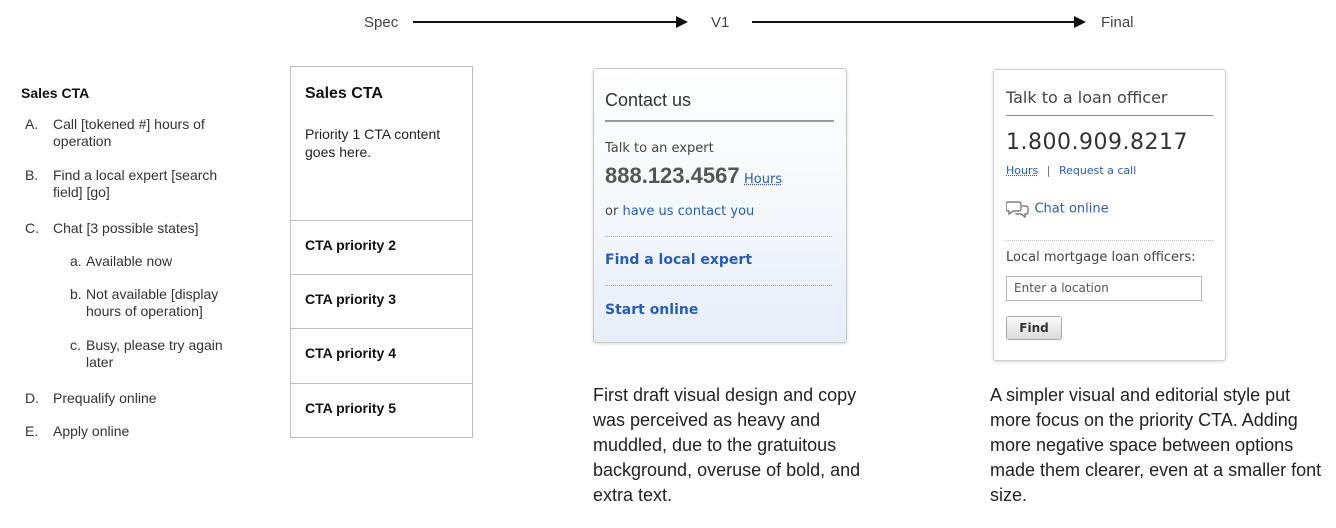  Describe the element at coordinates (32, 124) in the screenshot. I see `spec-marker: A.` at that location.